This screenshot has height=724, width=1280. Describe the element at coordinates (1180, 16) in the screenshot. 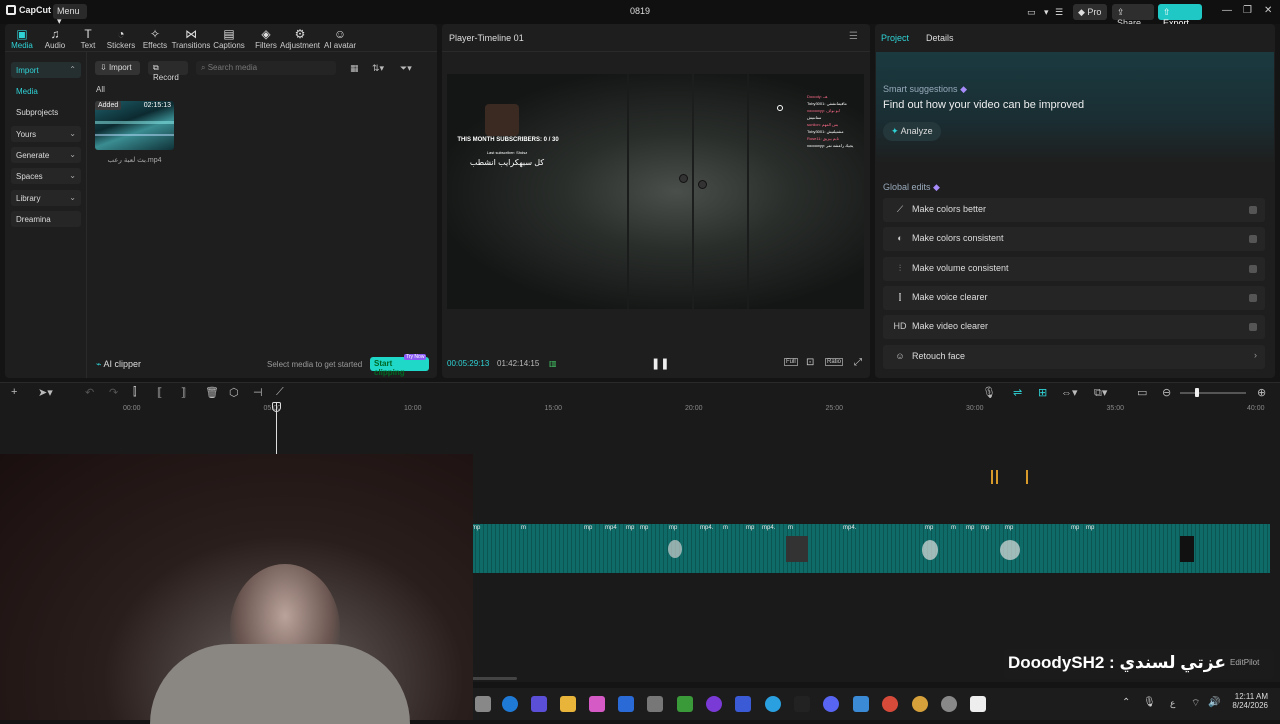

I see `export-button: ⇧ Export` at that location.